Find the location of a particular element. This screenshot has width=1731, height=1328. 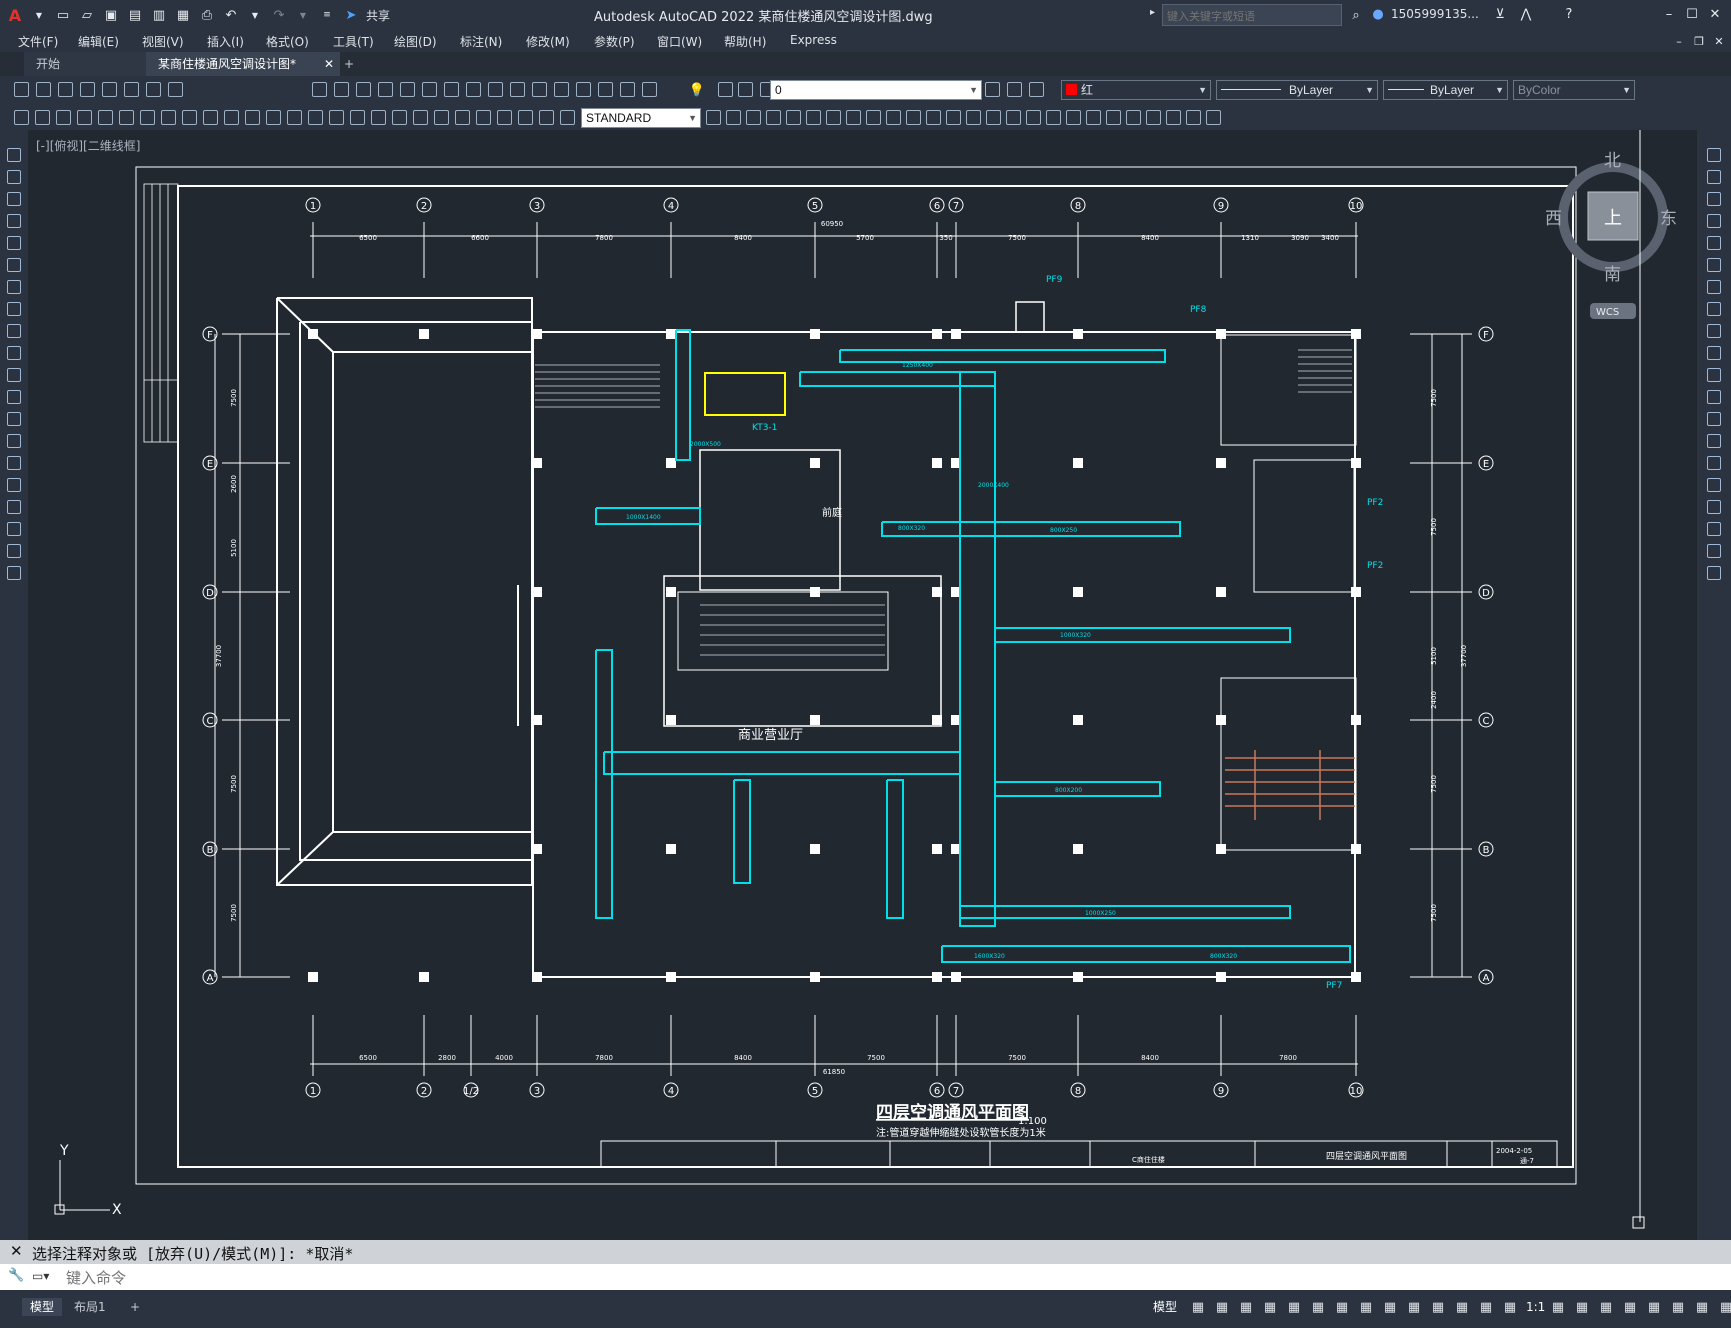

search-input is located at coordinates (1252, 17).